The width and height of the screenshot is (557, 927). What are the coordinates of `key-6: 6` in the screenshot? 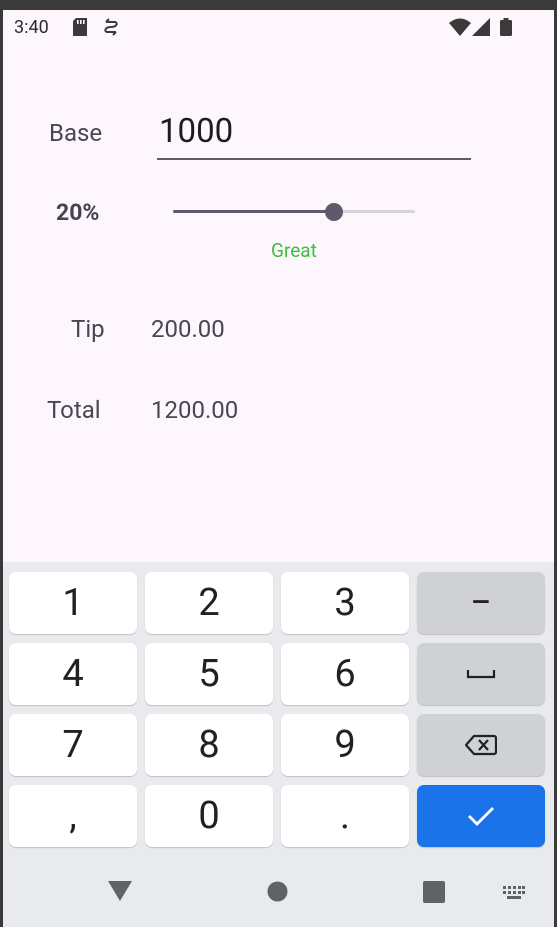 It's located at (345, 674).